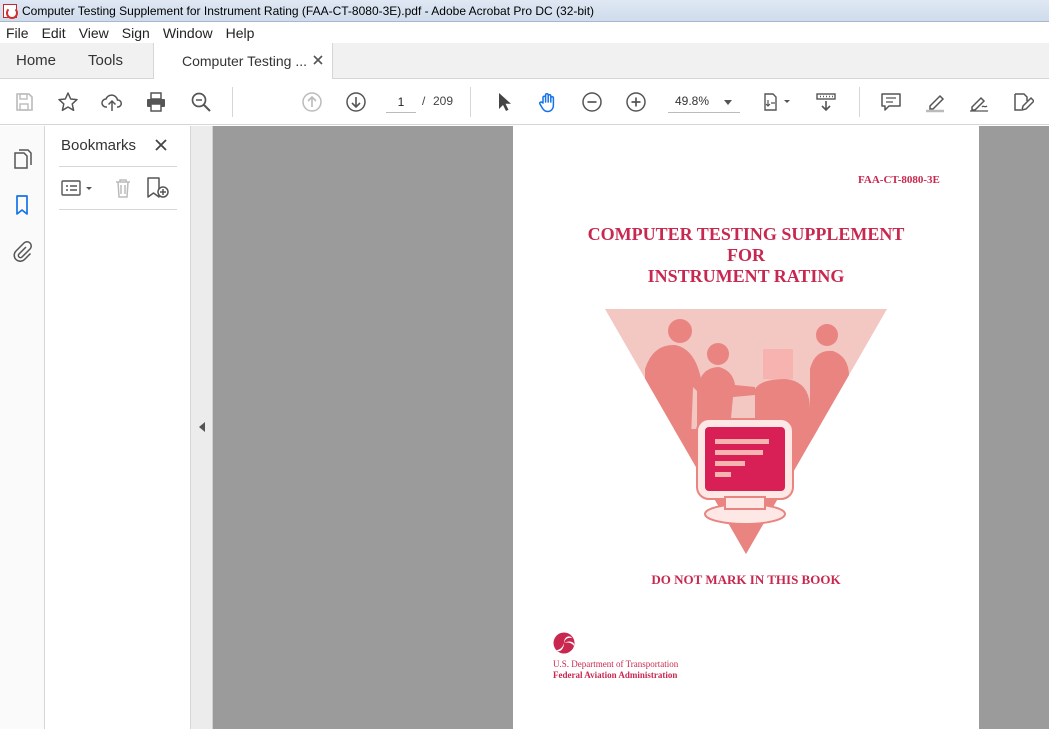  Describe the element at coordinates (692, 101) in the screenshot. I see `zoom-value: 49.8%` at that location.